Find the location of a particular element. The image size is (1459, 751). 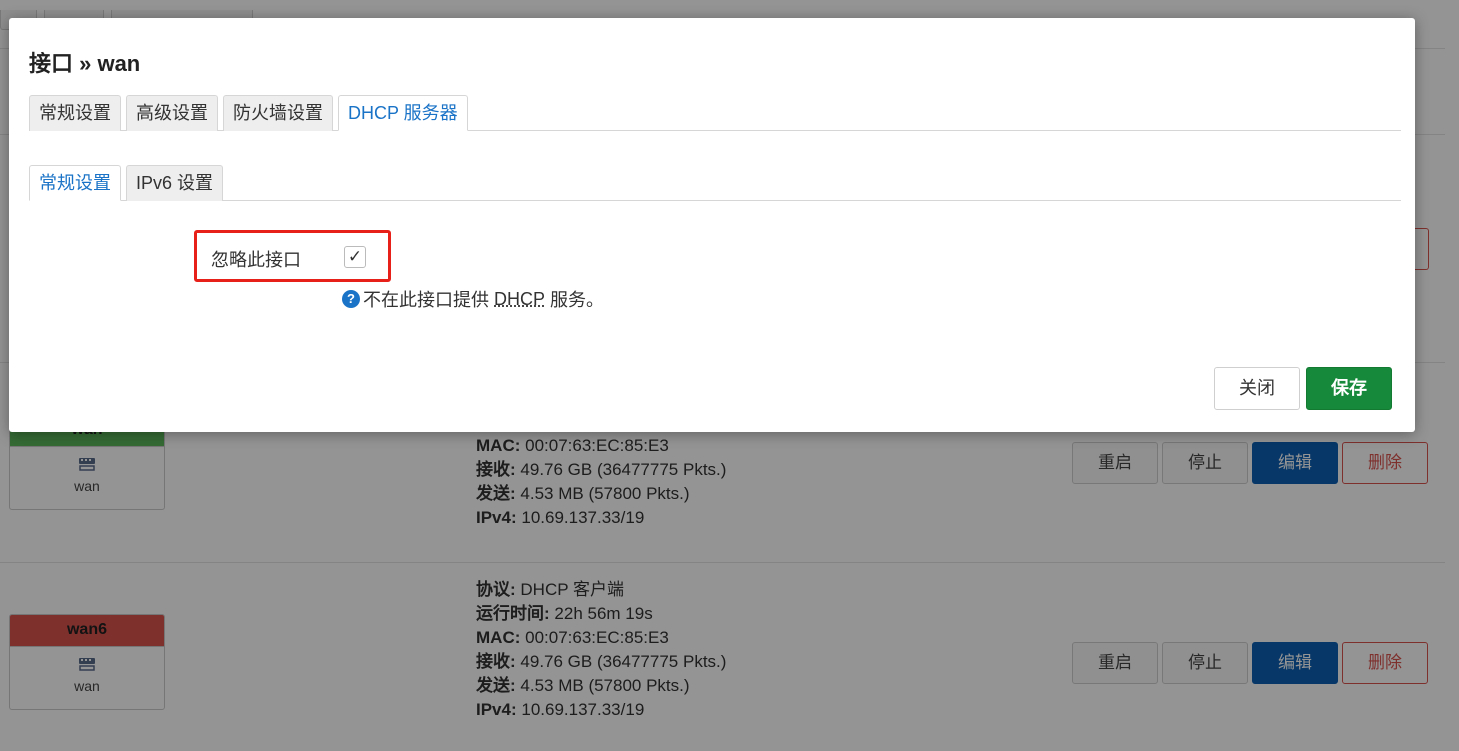

ignore-interface-checkbox: ✓ is located at coordinates (355, 257).